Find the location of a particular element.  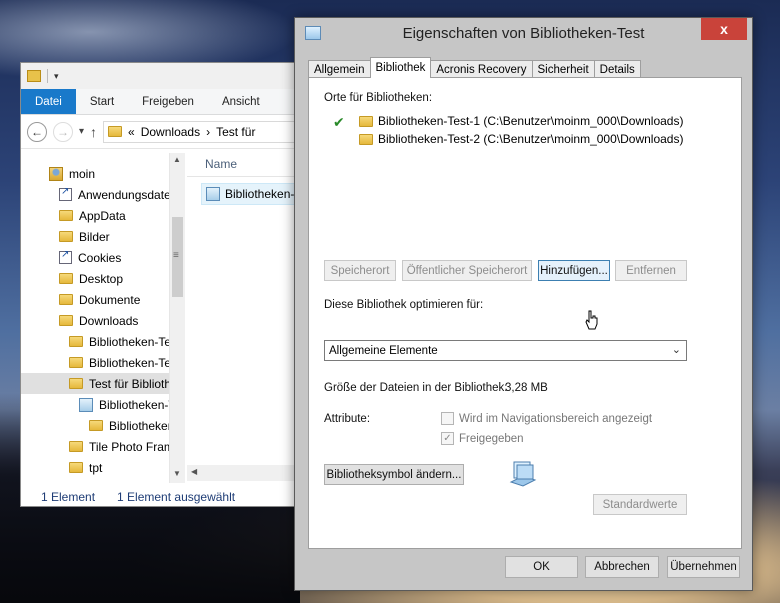

status-item-count: 1 Element is located at coordinates (68, 497).